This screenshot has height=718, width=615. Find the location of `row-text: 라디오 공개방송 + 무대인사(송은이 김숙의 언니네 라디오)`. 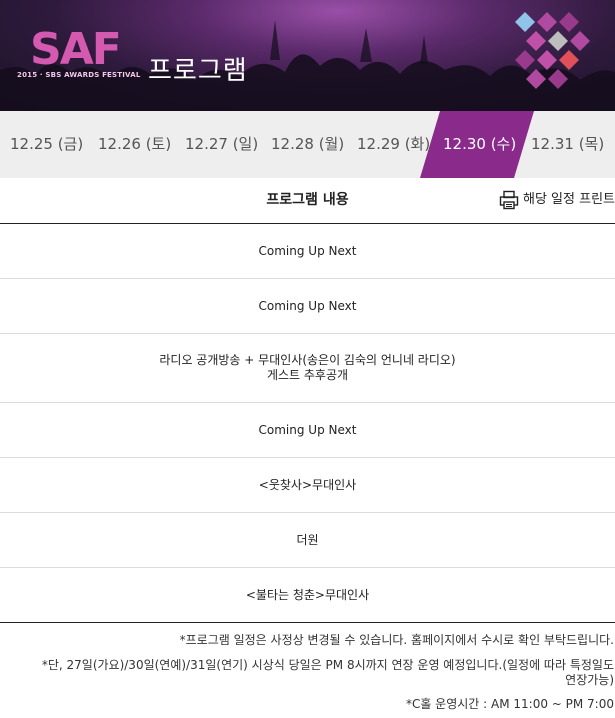

row-text: 라디오 공개방송 + 무대인사(송은이 김숙의 언니네 라디오) is located at coordinates (307, 360).